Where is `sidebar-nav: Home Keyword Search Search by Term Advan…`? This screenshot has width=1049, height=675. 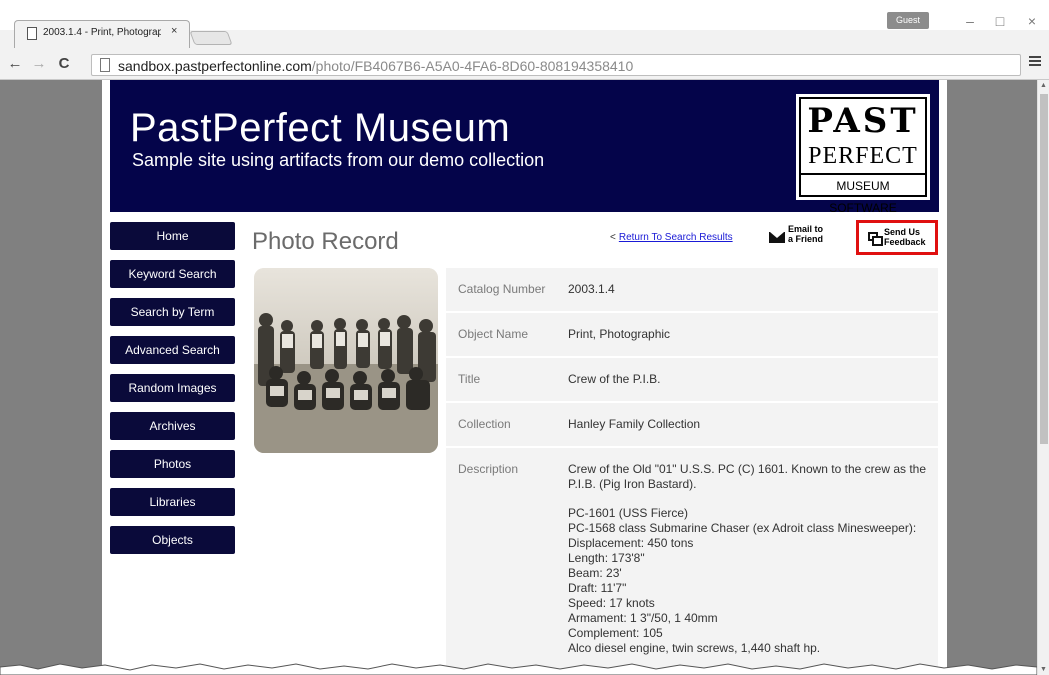
sidebar-nav: Home Keyword Search Search by Term Advan… is located at coordinates (172, 393).